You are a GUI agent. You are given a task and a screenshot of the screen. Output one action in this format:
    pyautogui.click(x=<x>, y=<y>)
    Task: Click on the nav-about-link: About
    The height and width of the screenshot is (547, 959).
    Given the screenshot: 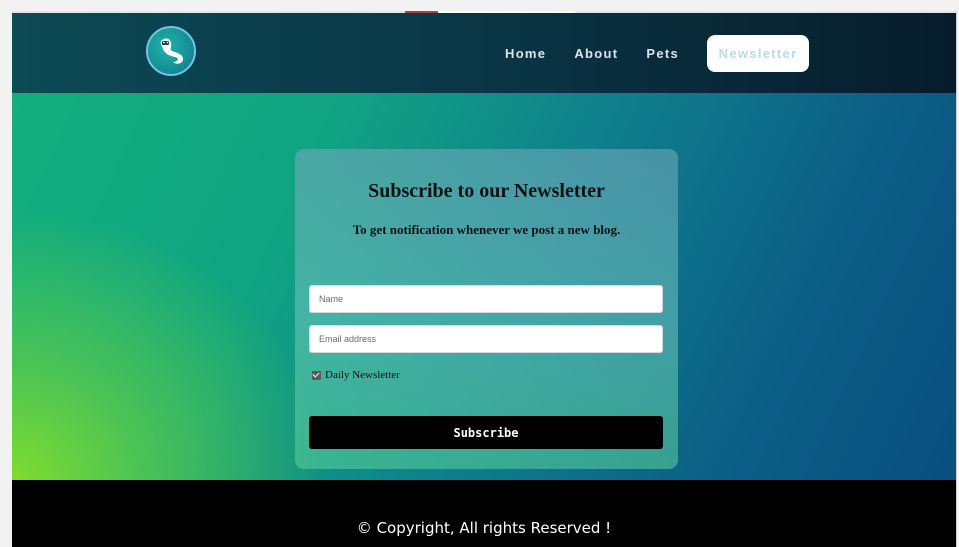 What is the action you would take?
    pyautogui.click(x=596, y=53)
    